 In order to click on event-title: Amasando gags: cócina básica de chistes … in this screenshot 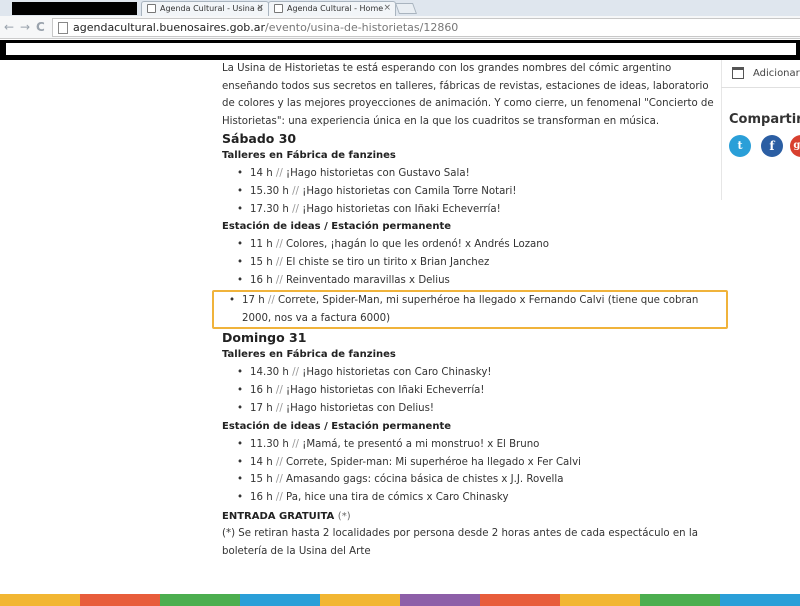, I will do `click(425, 480)`.